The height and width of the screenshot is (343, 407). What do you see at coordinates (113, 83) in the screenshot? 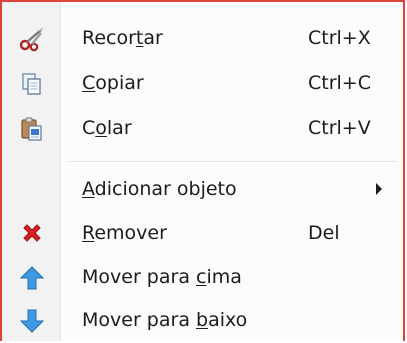
I see `menu-item-label: Copiar` at bounding box center [113, 83].